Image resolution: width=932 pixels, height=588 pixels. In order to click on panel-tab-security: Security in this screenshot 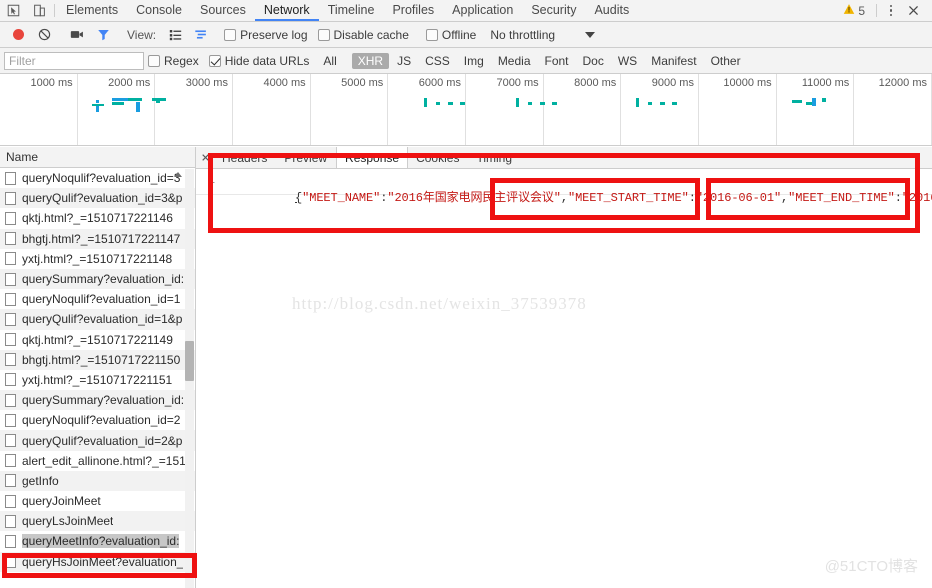, I will do `click(553, 10)`.